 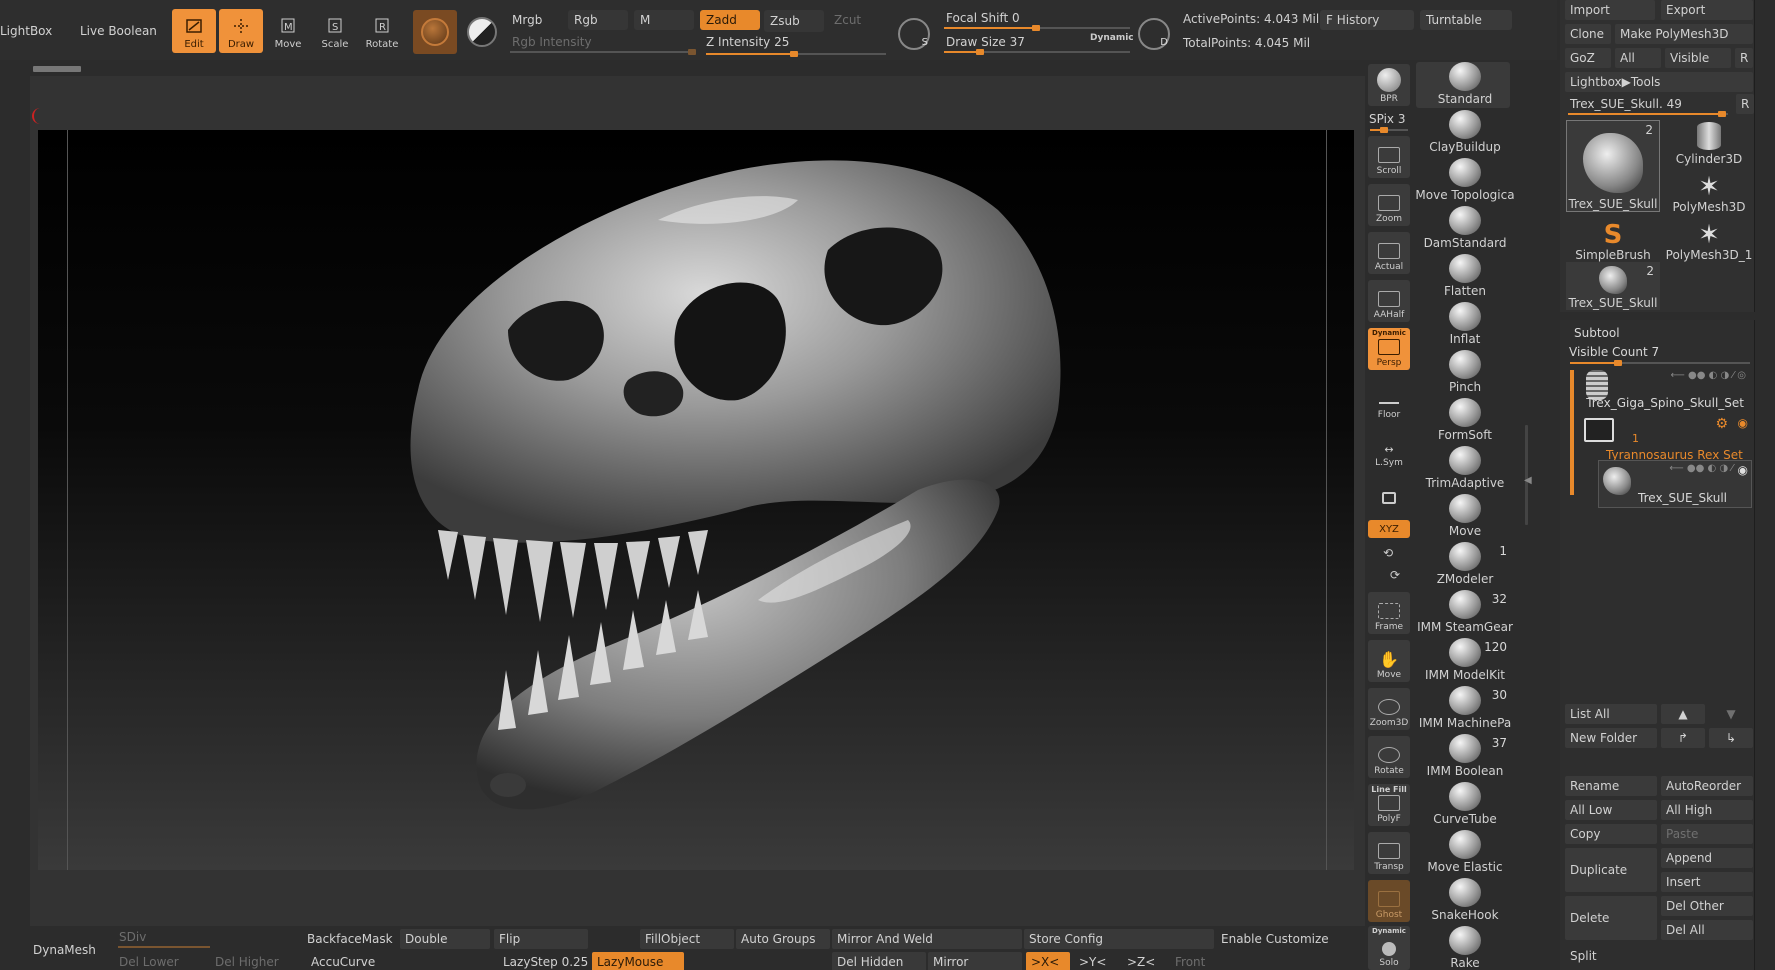 What do you see at coordinates (288, 31) in the screenshot?
I see `move-button: M Move` at bounding box center [288, 31].